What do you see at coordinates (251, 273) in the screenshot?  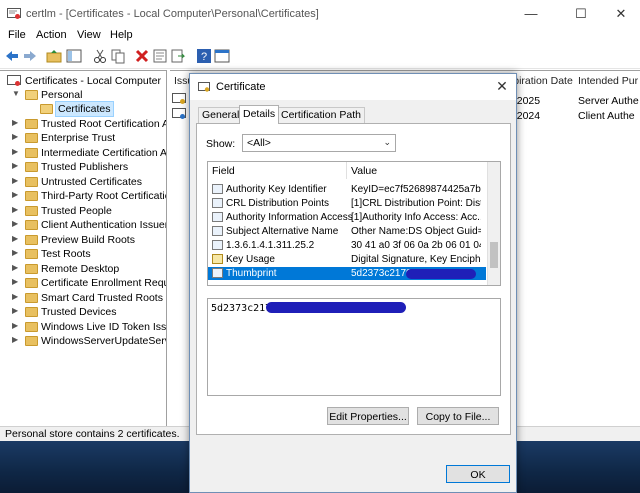 I see `field-name: Thumbprint` at bounding box center [251, 273].